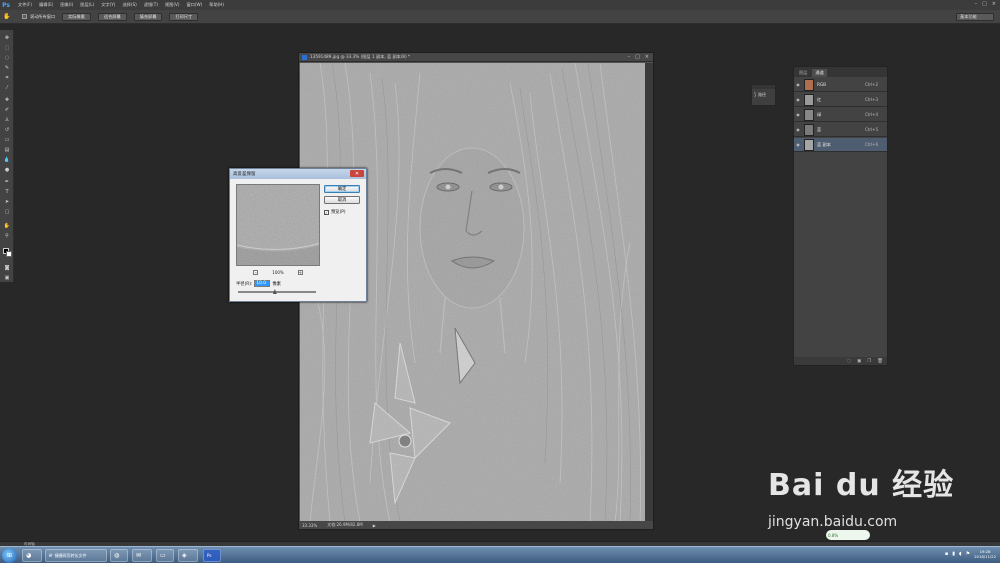  I want to click on crop-tool-icon: ⌗, so click(7, 77).